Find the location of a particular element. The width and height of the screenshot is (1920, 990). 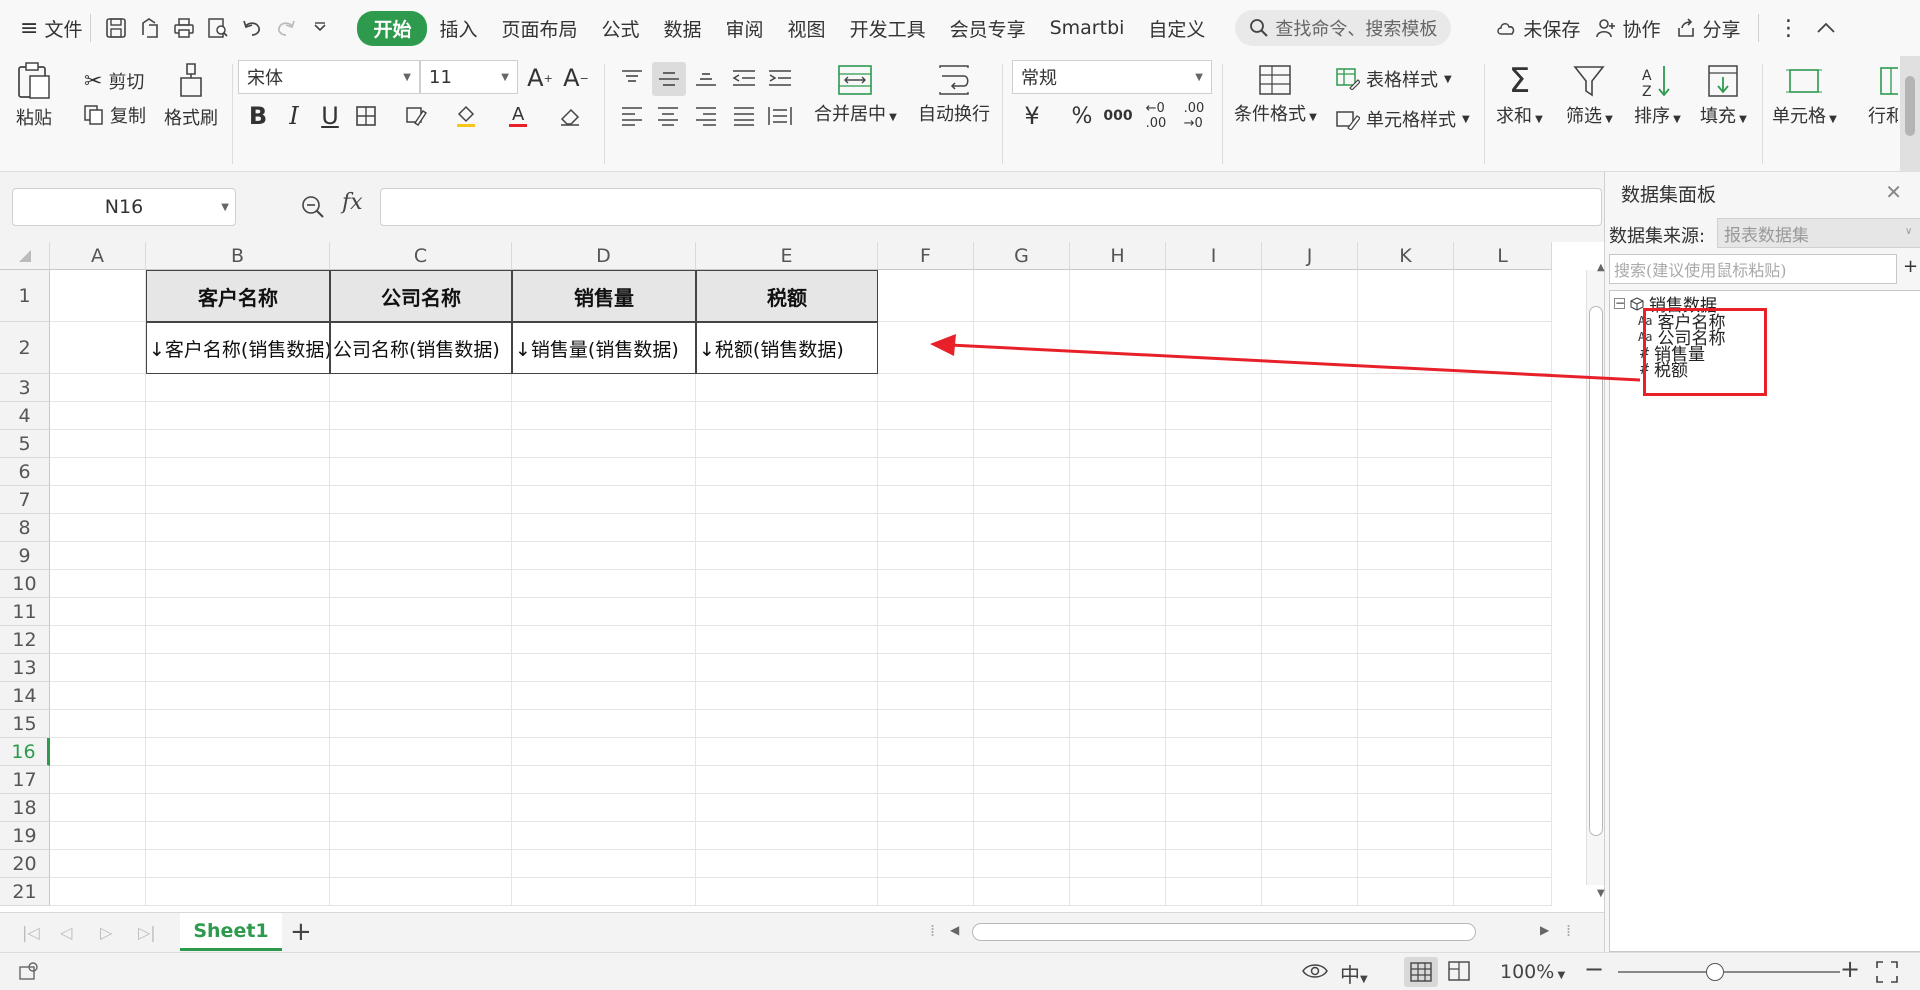

row-header-9: 9 is located at coordinates (25, 556).